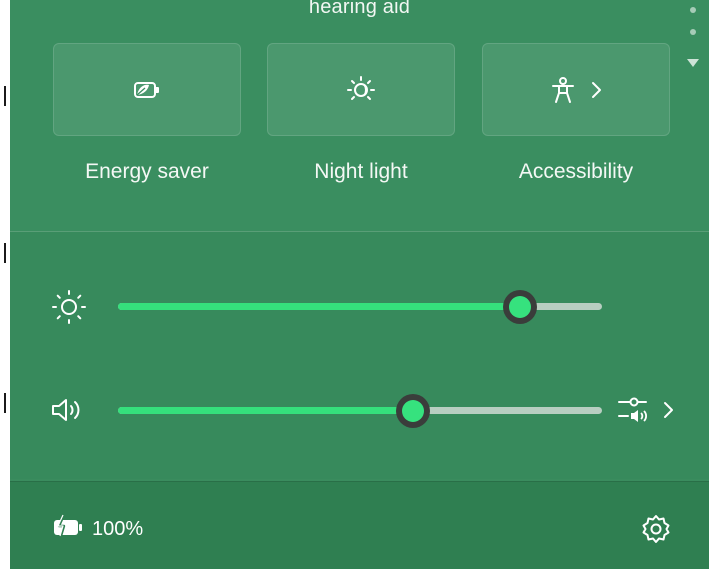 Image resolution: width=709 pixels, height=569 pixels. What do you see at coordinates (576, 171) in the screenshot?
I see `accessibility-label: Accessibility` at bounding box center [576, 171].